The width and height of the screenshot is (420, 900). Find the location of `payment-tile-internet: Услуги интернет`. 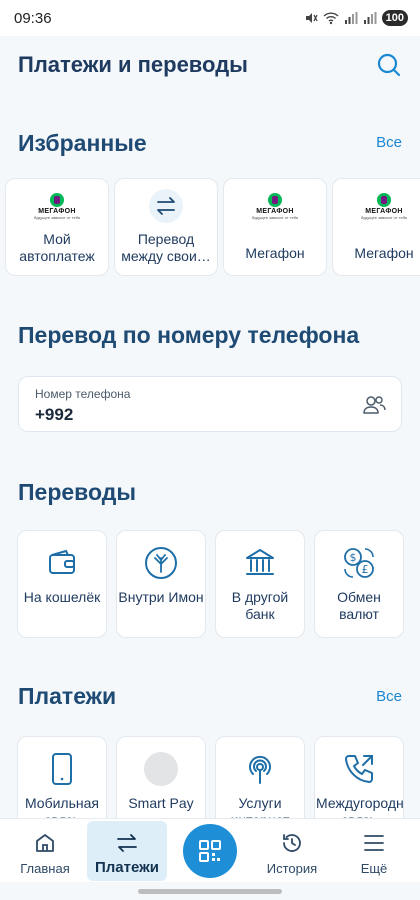

payment-tile-internet: Услуги интернет is located at coordinates (260, 783).